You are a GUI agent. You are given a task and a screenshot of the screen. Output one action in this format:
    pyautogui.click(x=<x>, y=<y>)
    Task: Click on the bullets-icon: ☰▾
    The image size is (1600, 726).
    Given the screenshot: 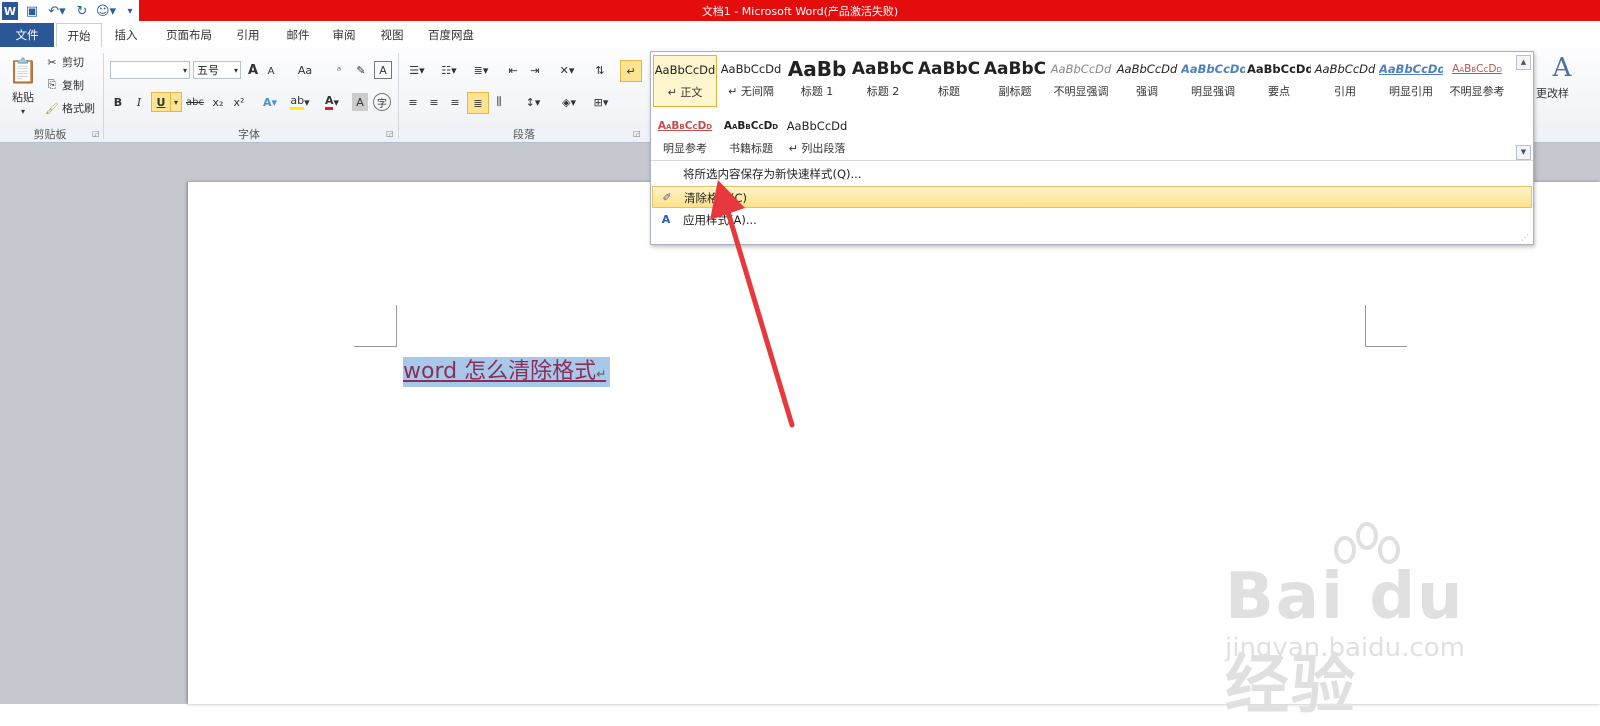 What is the action you would take?
    pyautogui.click(x=417, y=70)
    